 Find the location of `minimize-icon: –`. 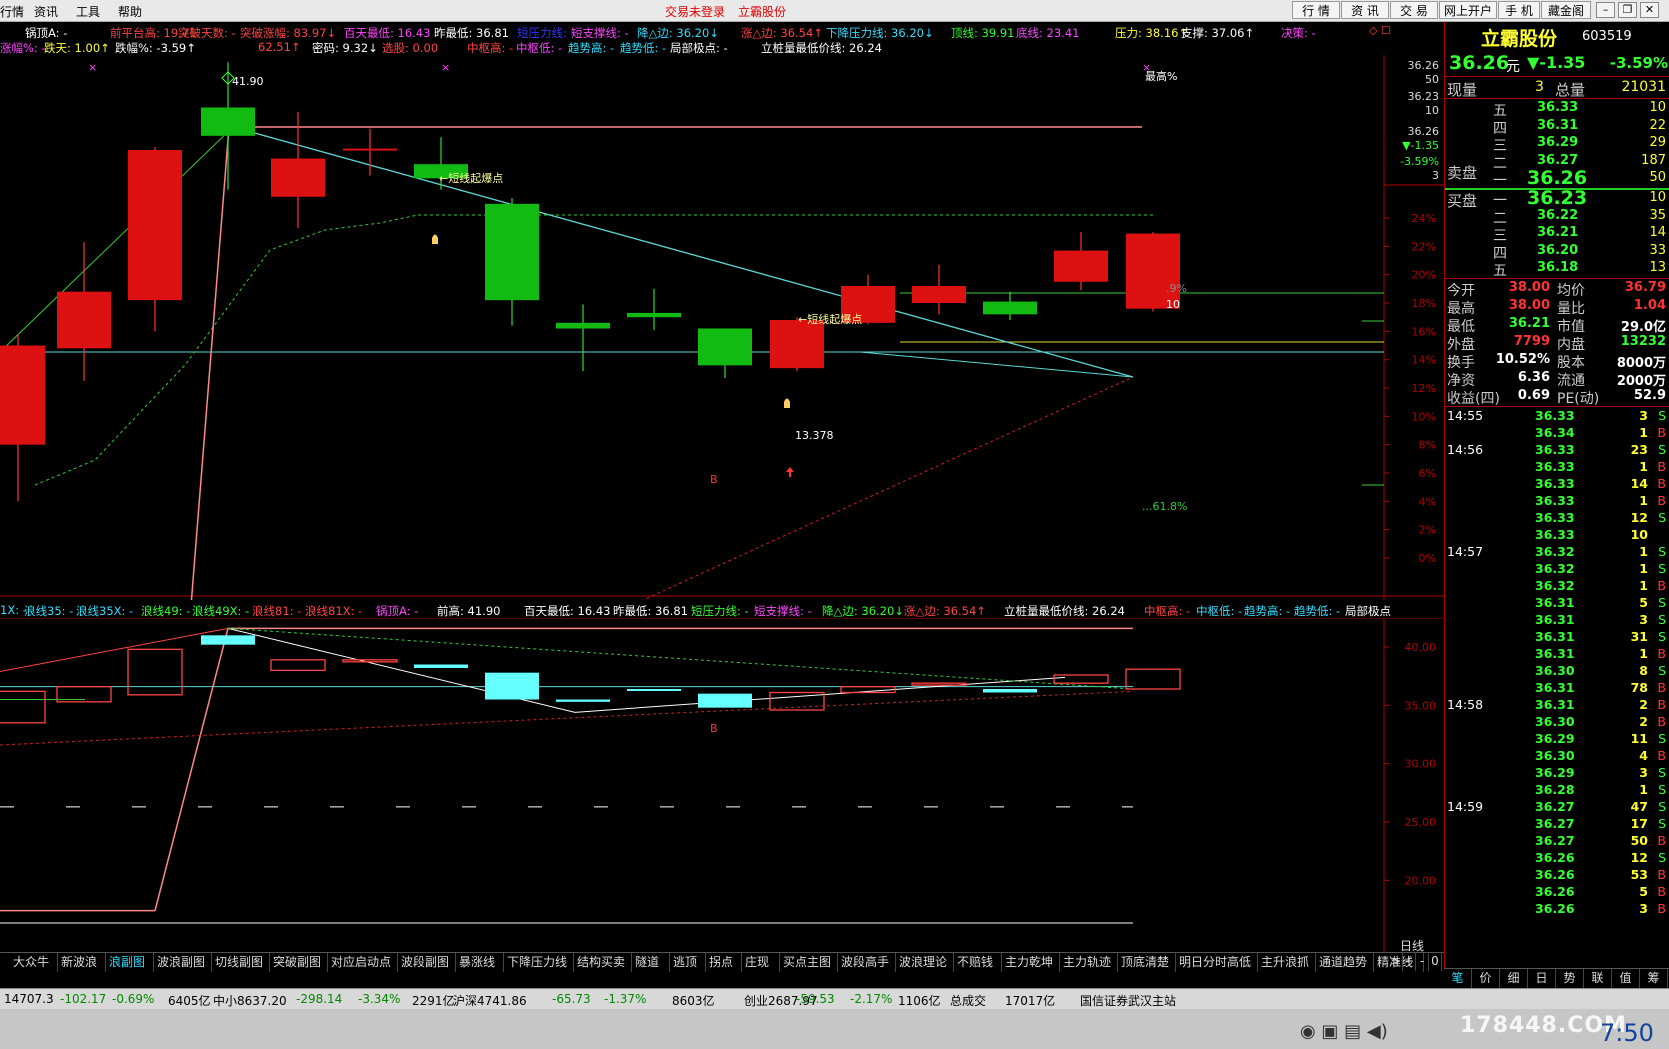

minimize-icon: – is located at coordinates (1605, 10).